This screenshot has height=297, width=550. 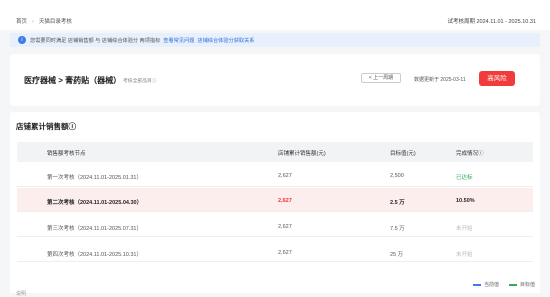 What do you see at coordinates (477, 284) in the screenshot?
I see `legend-current-swatch-icon` at bounding box center [477, 284].